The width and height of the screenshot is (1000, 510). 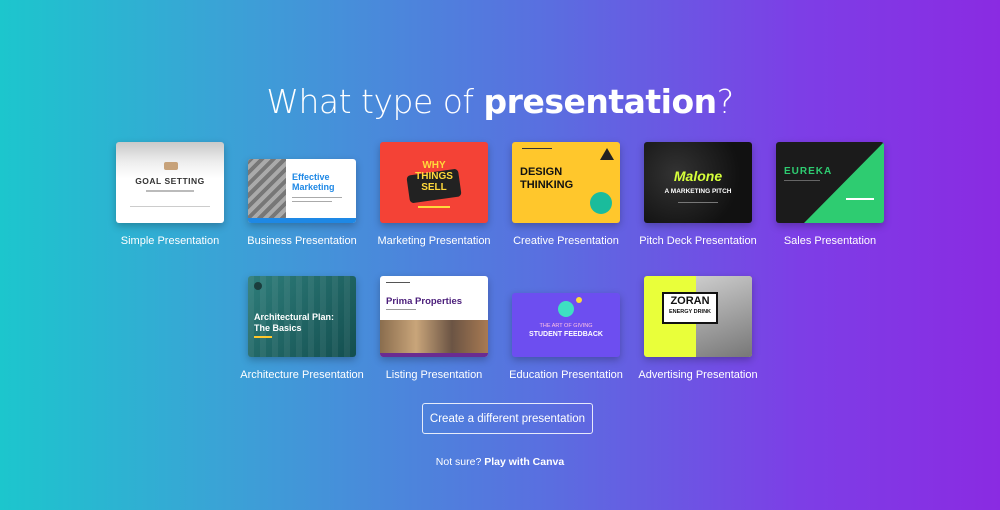 I want to click on thumb-architecture: Architectural Plan: The Basics, so click(x=302, y=316).